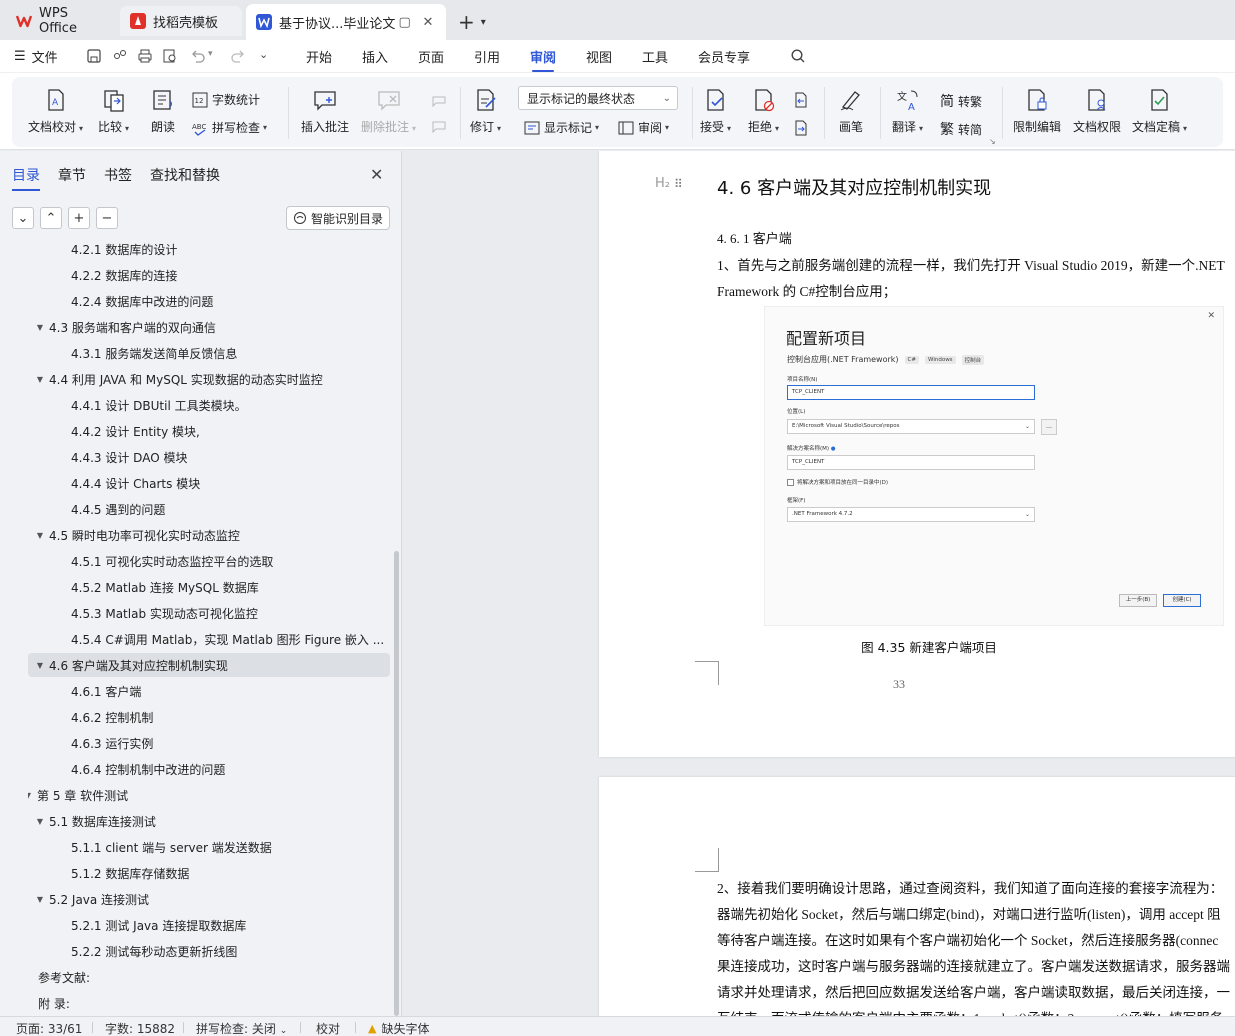 This screenshot has width=1235, height=1036. What do you see at coordinates (209, 847) in the screenshot?
I see `toc-item: 5.1.1 client 端与 server 端发送数据` at bounding box center [209, 847].